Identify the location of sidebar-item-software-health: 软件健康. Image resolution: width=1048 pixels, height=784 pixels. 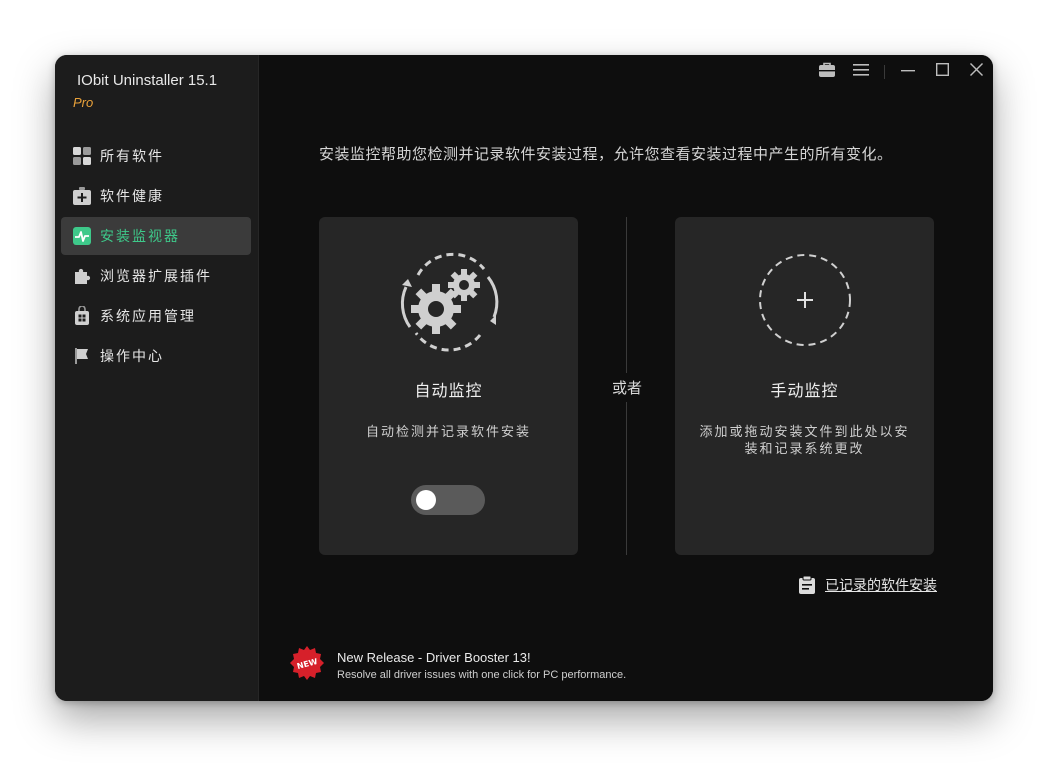
(156, 196).